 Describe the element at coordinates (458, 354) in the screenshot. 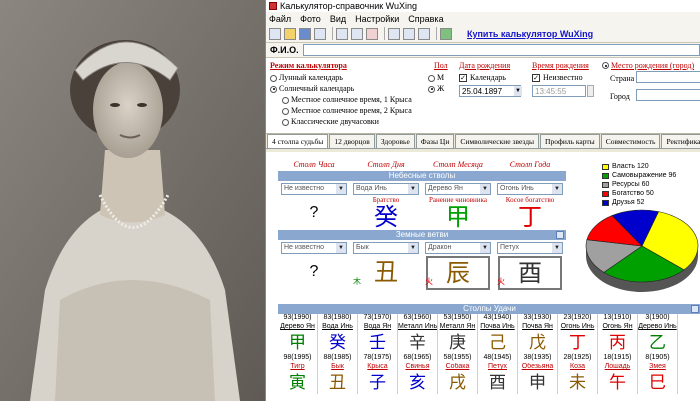

I see `luck-column: 53(1950) Металл Ян 庚 58(1955) Собака 戌` at that location.